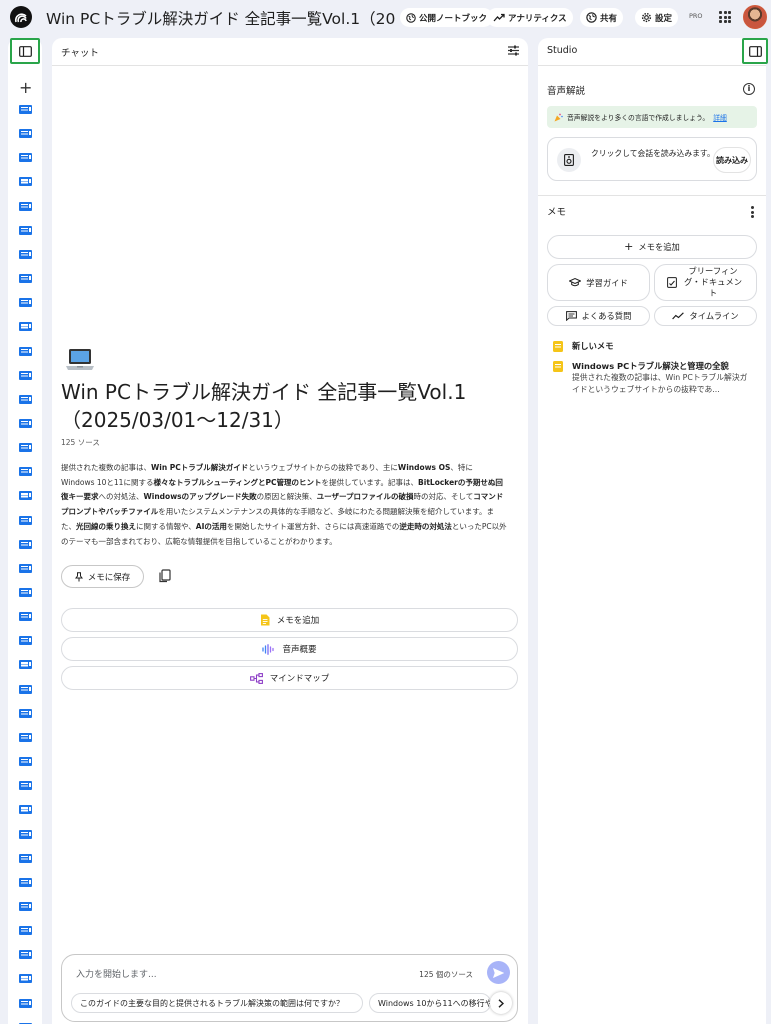  Describe the element at coordinates (256, 678) in the screenshot. I see `mind-map-icon` at that location.